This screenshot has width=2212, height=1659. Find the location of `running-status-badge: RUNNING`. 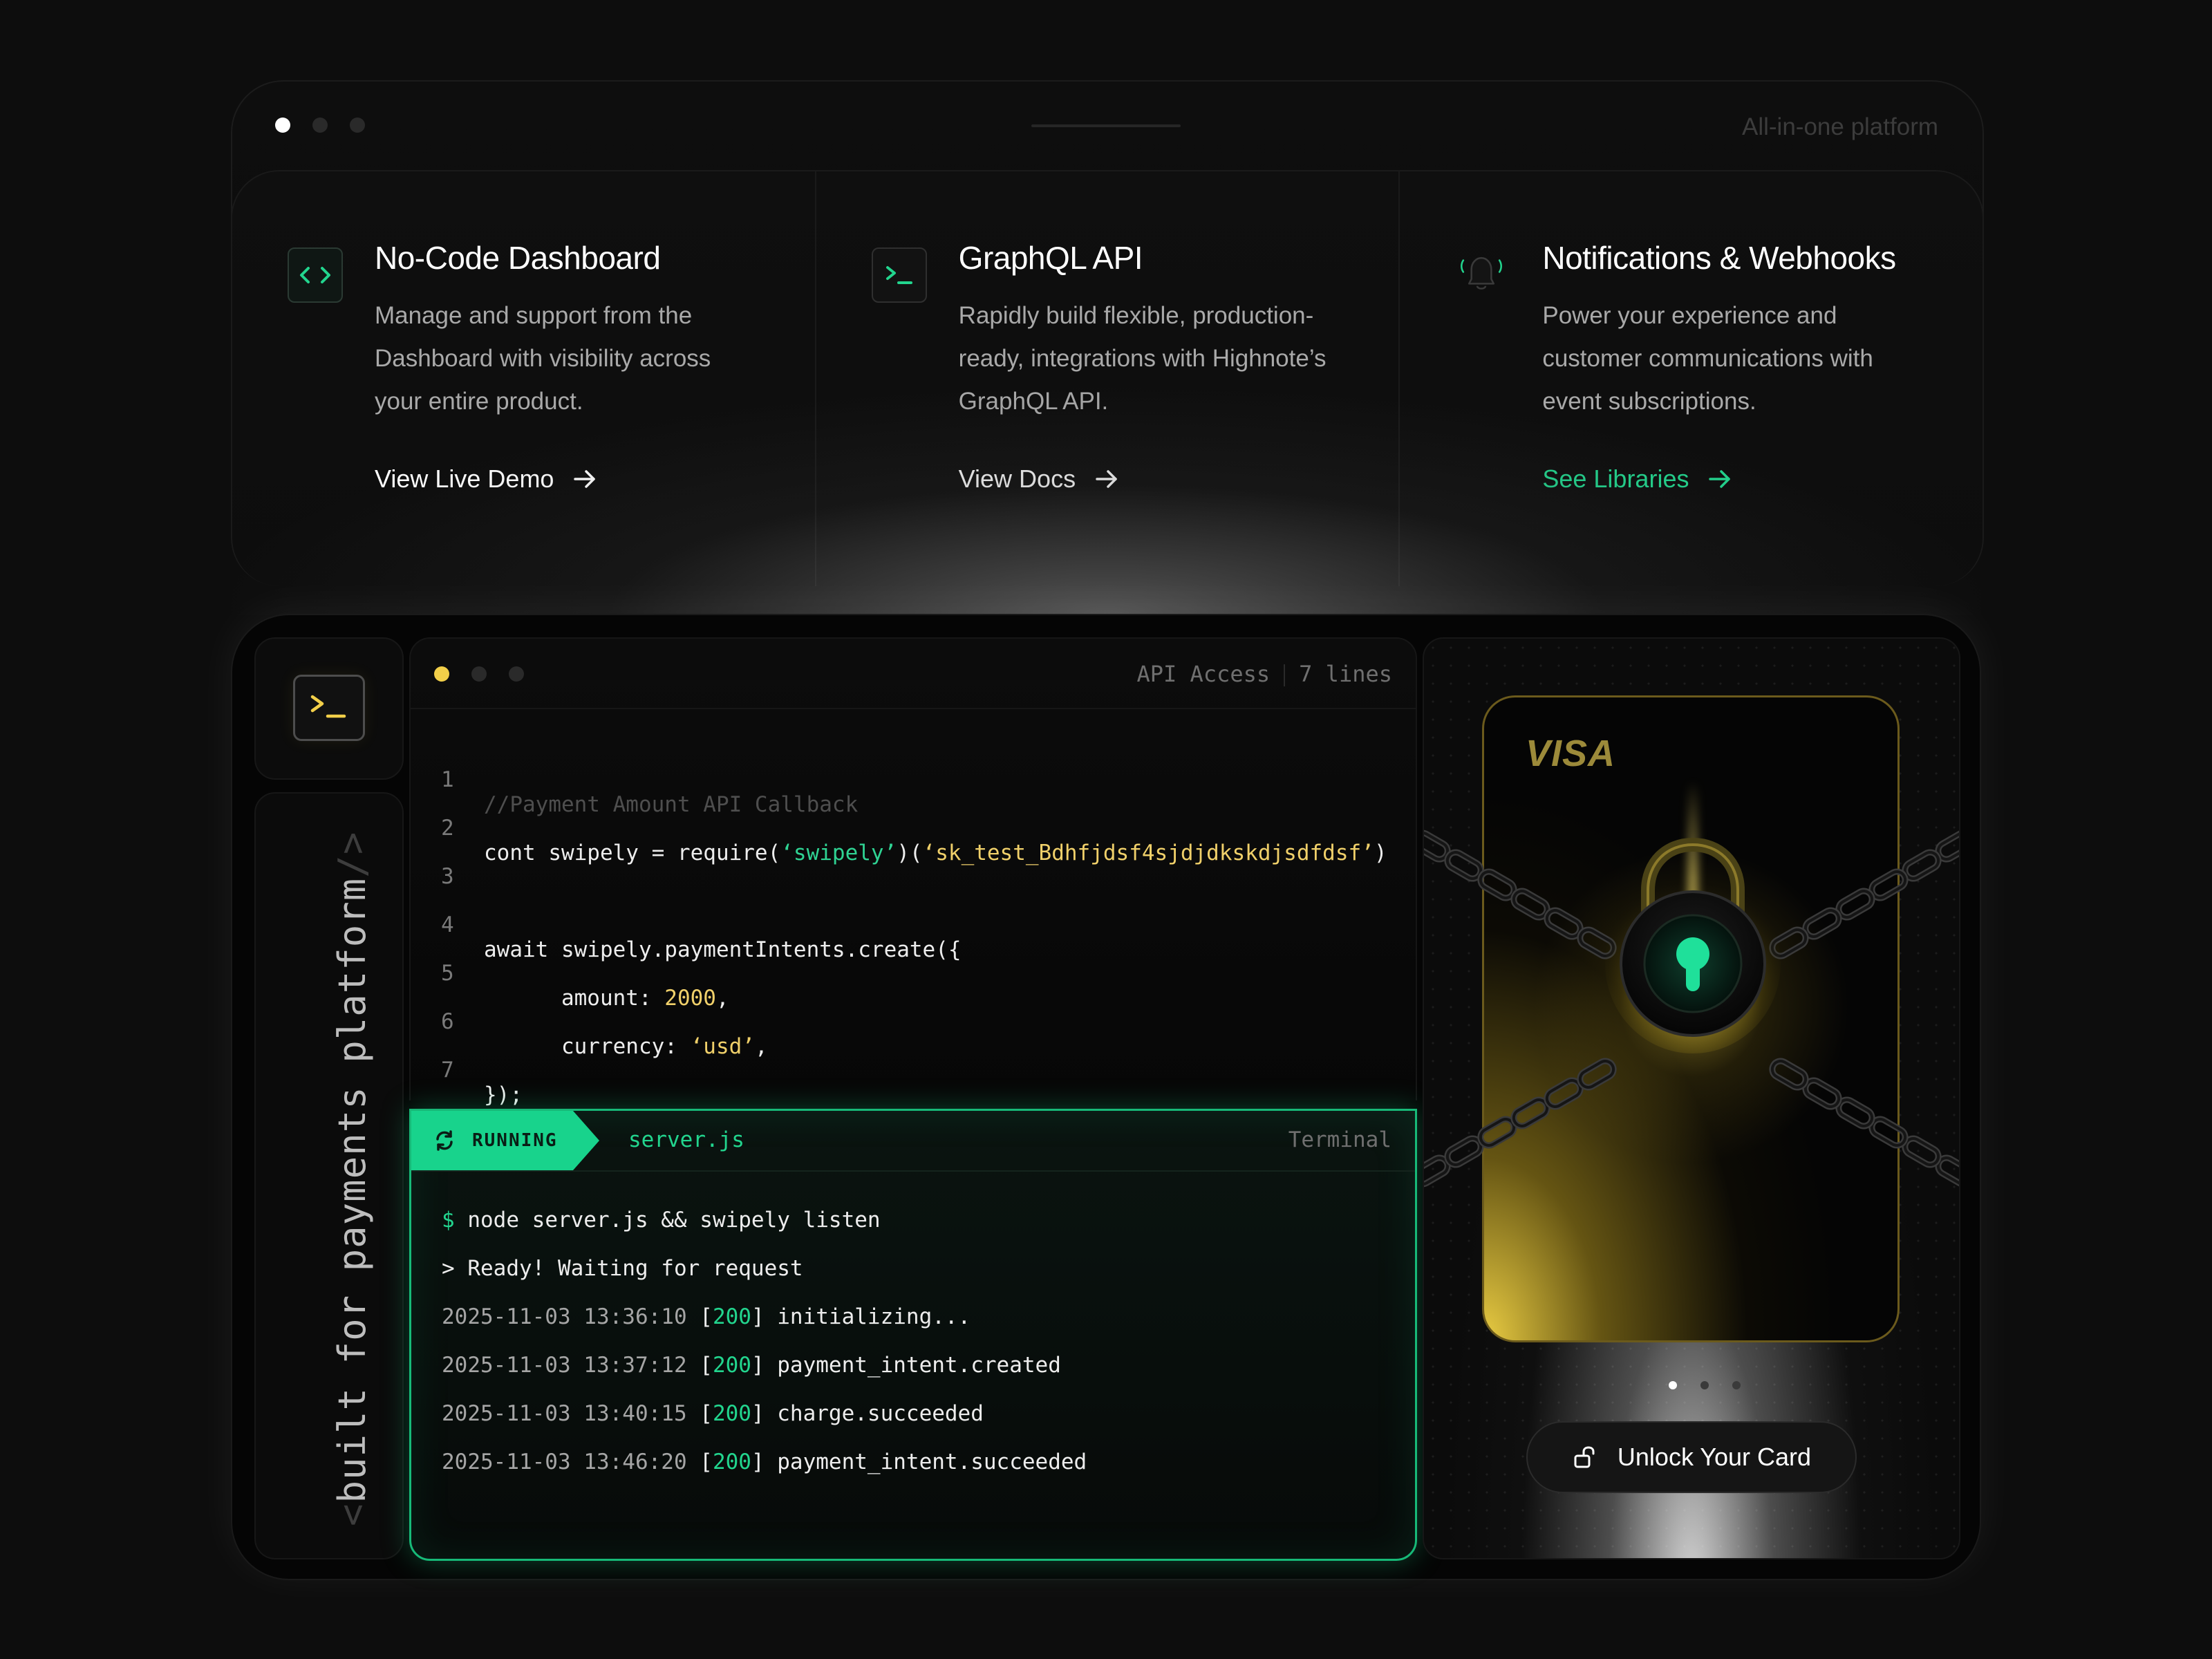

running-status-badge: RUNNING is located at coordinates (505, 1140).